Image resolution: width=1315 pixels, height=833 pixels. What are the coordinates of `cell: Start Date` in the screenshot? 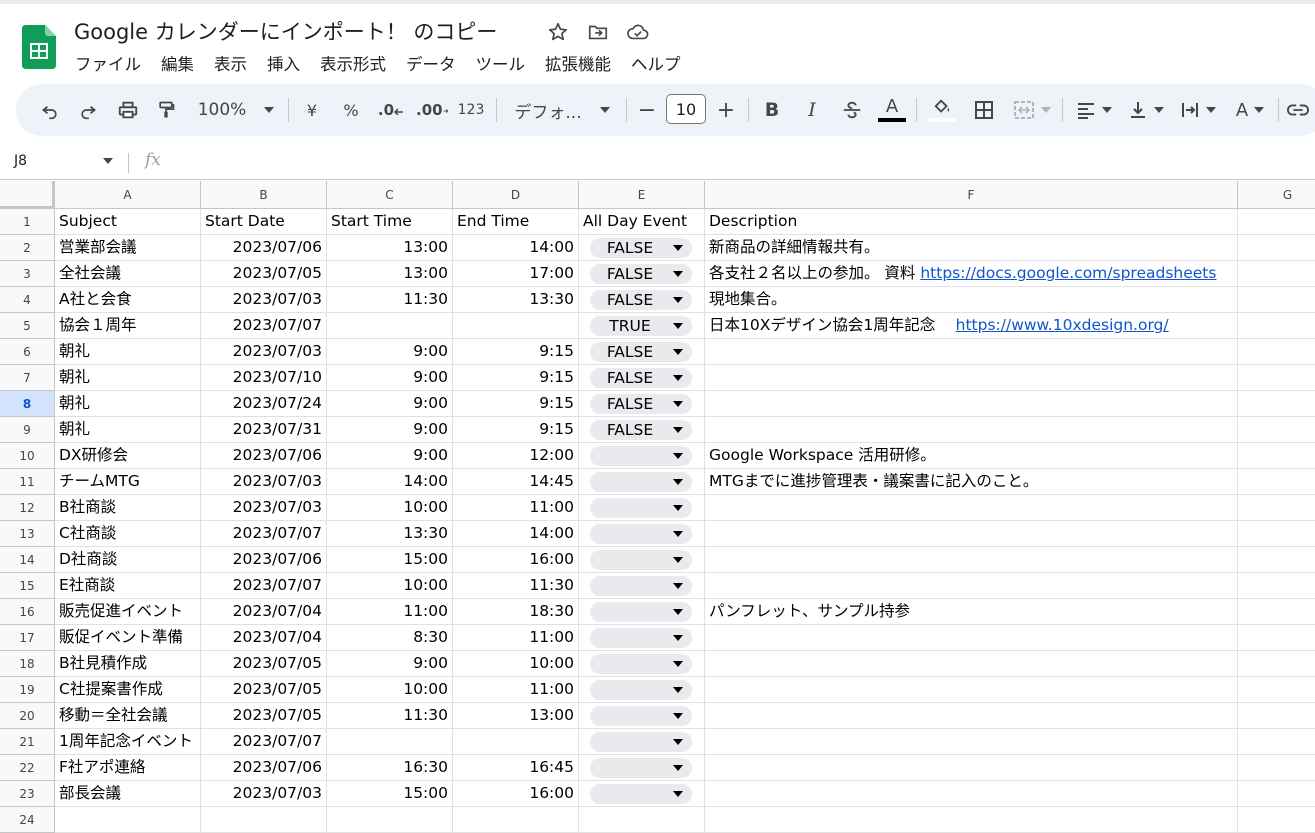 It's located at (264, 222).